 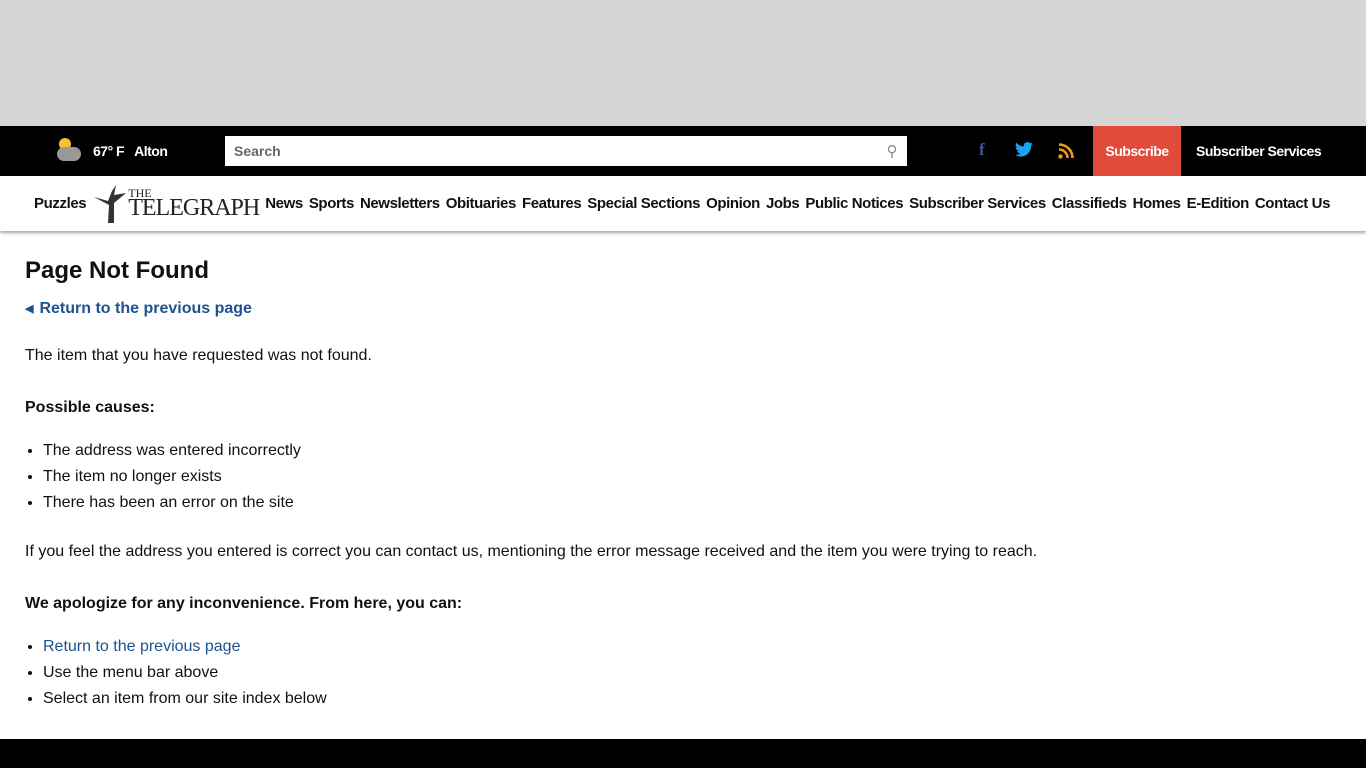 I want to click on list-item: The address was entered incorrectly, so click(x=692, y=451).